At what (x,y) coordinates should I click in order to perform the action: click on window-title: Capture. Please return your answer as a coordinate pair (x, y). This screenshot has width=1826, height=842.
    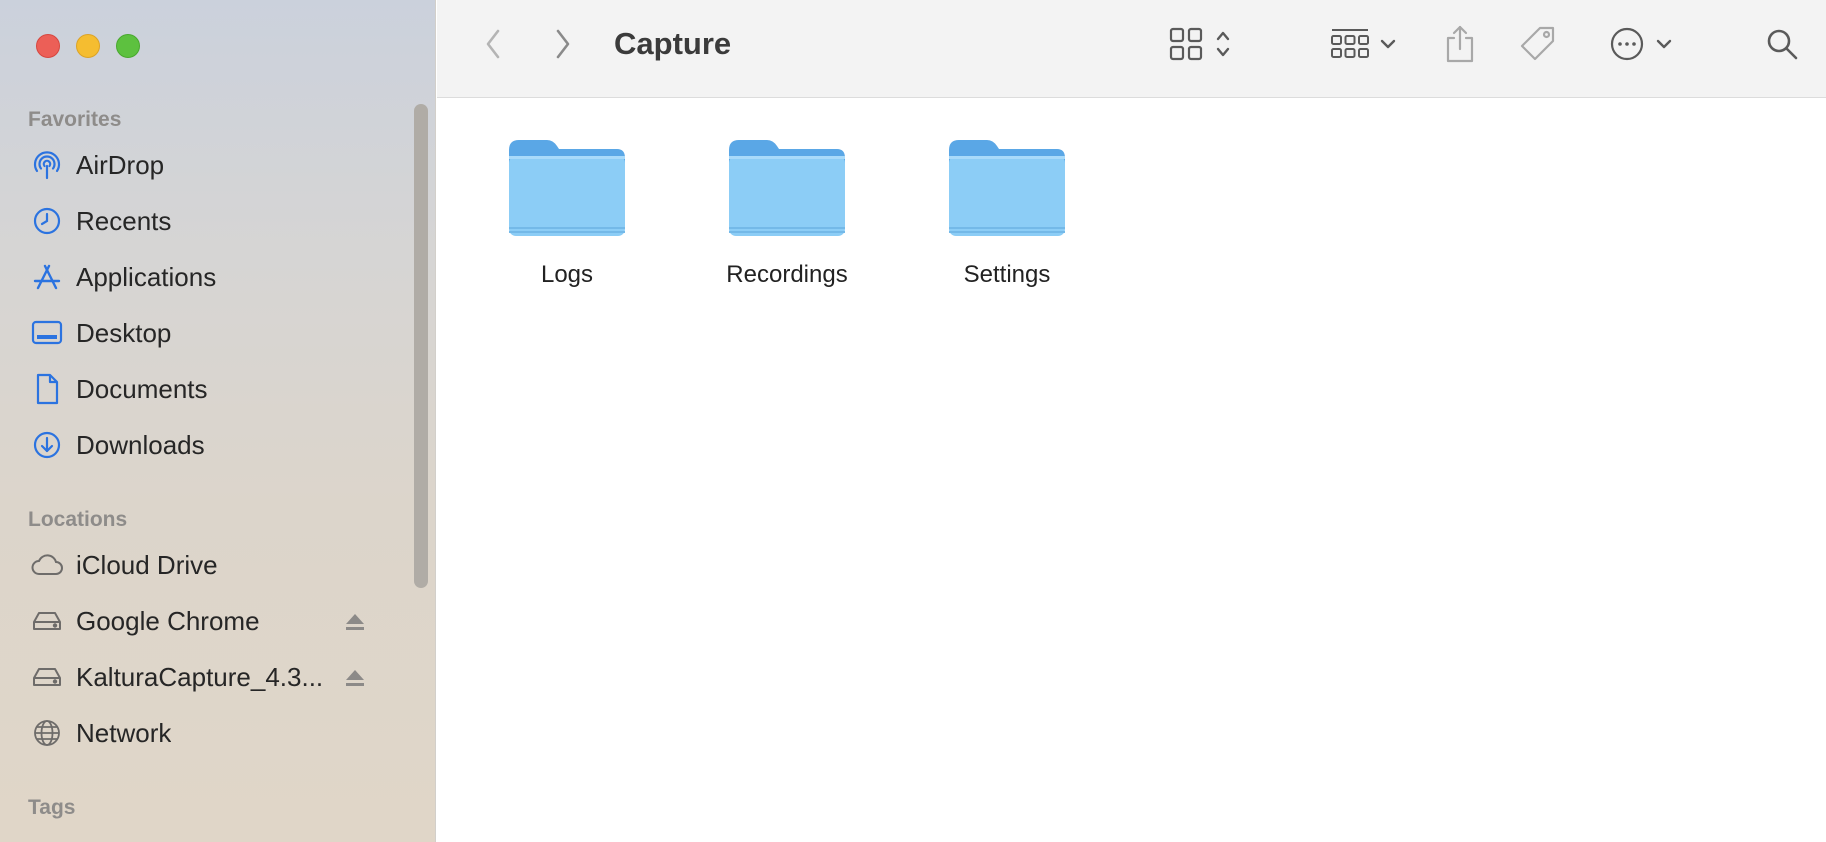
    Looking at the image, I should click on (673, 43).